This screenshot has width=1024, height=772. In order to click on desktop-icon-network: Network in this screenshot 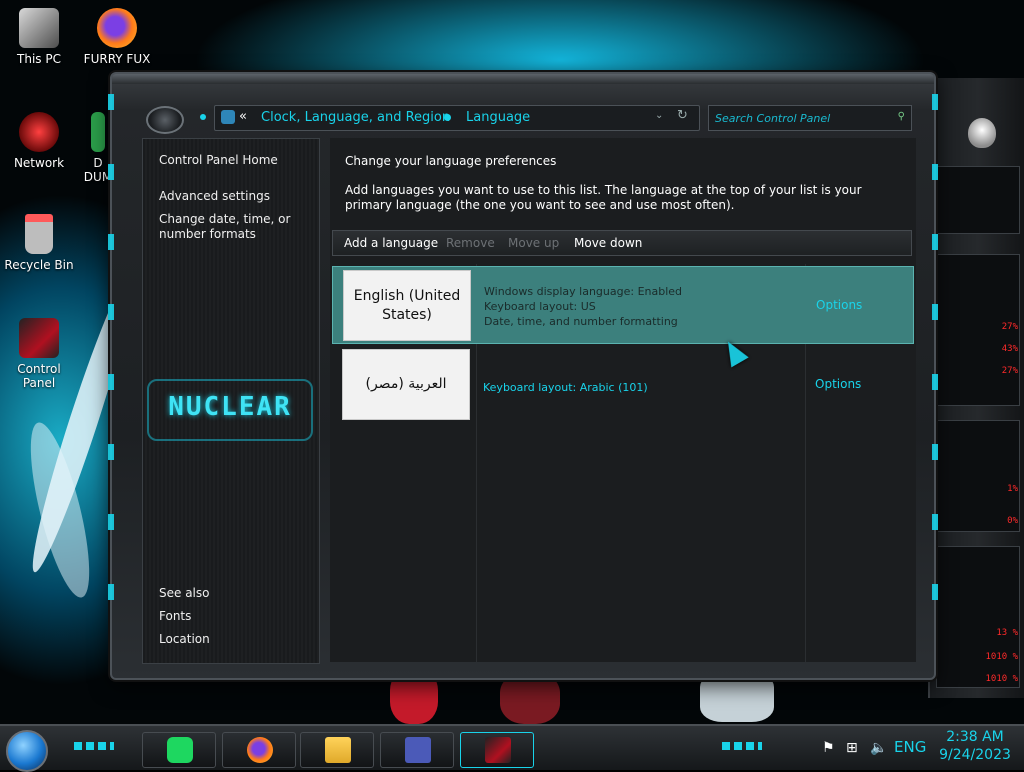, I will do `click(39, 141)`.